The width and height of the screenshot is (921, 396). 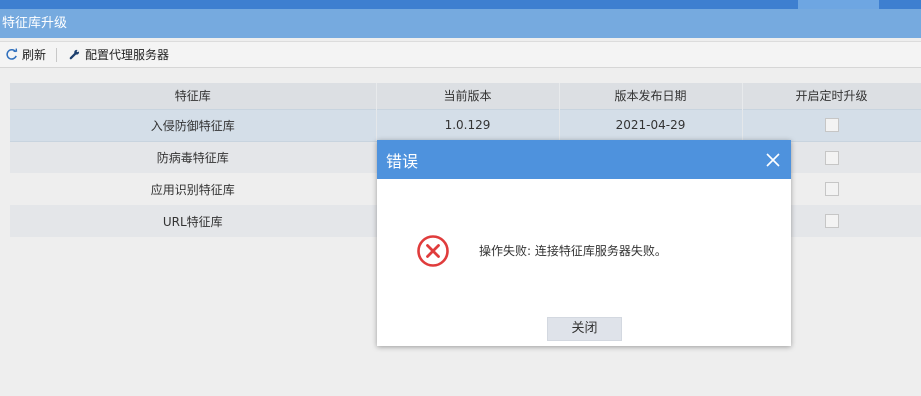 What do you see at coordinates (433, 251) in the screenshot?
I see `error-circle-icon` at bounding box center [433, 251].